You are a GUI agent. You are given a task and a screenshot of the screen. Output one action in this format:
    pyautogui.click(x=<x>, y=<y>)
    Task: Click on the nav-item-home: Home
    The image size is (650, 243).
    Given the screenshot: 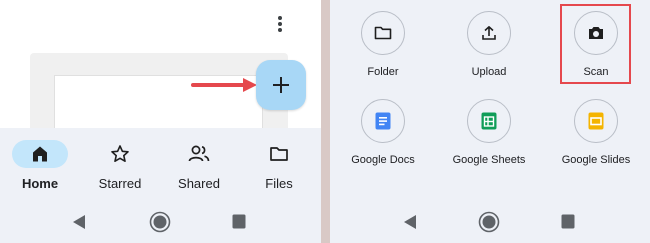 What is the action you would take?
    pyautogui.click(x=40, y=165)
    